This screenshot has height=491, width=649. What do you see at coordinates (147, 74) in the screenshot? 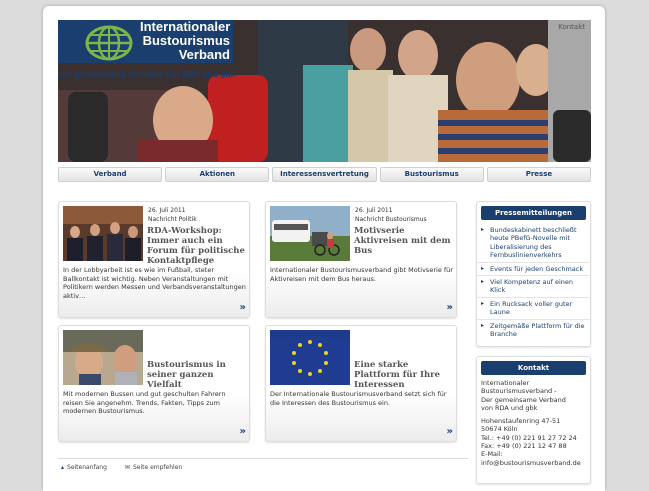
I see `logo-subtitle: Der gemeinsame Verband von RDA und gbk` at bounding box center [147, 74].